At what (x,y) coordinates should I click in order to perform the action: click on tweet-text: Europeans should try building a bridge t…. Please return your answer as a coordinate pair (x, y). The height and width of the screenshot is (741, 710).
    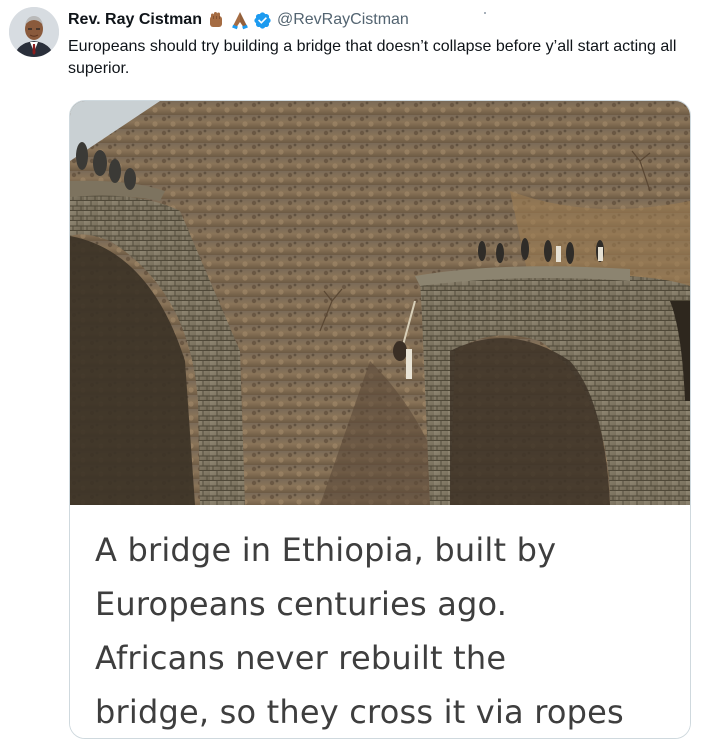
    Looking at the image, I should click on (372, 57).